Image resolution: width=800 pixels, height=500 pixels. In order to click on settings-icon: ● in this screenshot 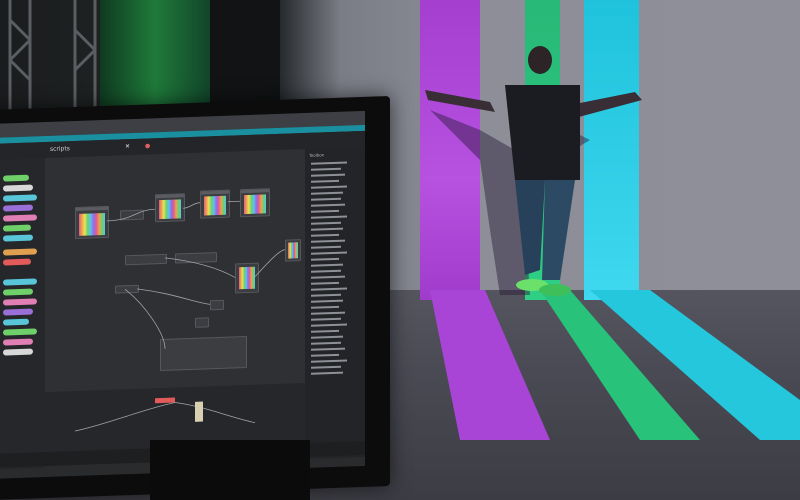, I will do `click(147, 146)`.